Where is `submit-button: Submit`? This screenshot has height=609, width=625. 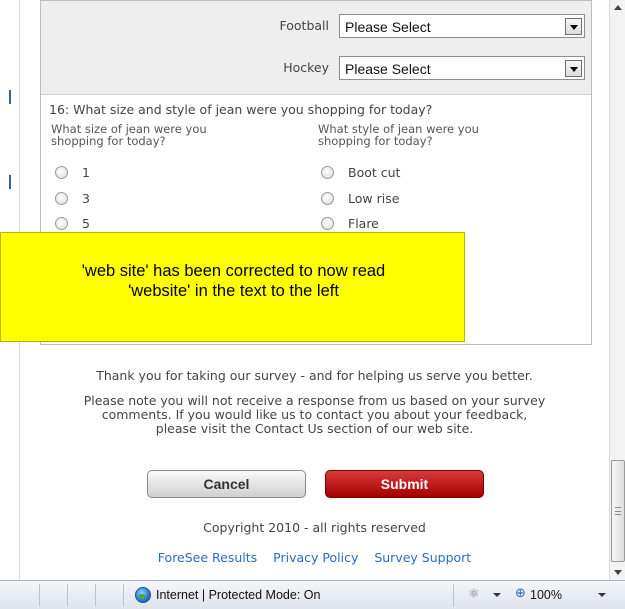
submit-button: Submit is located at coordinates (404, 484).